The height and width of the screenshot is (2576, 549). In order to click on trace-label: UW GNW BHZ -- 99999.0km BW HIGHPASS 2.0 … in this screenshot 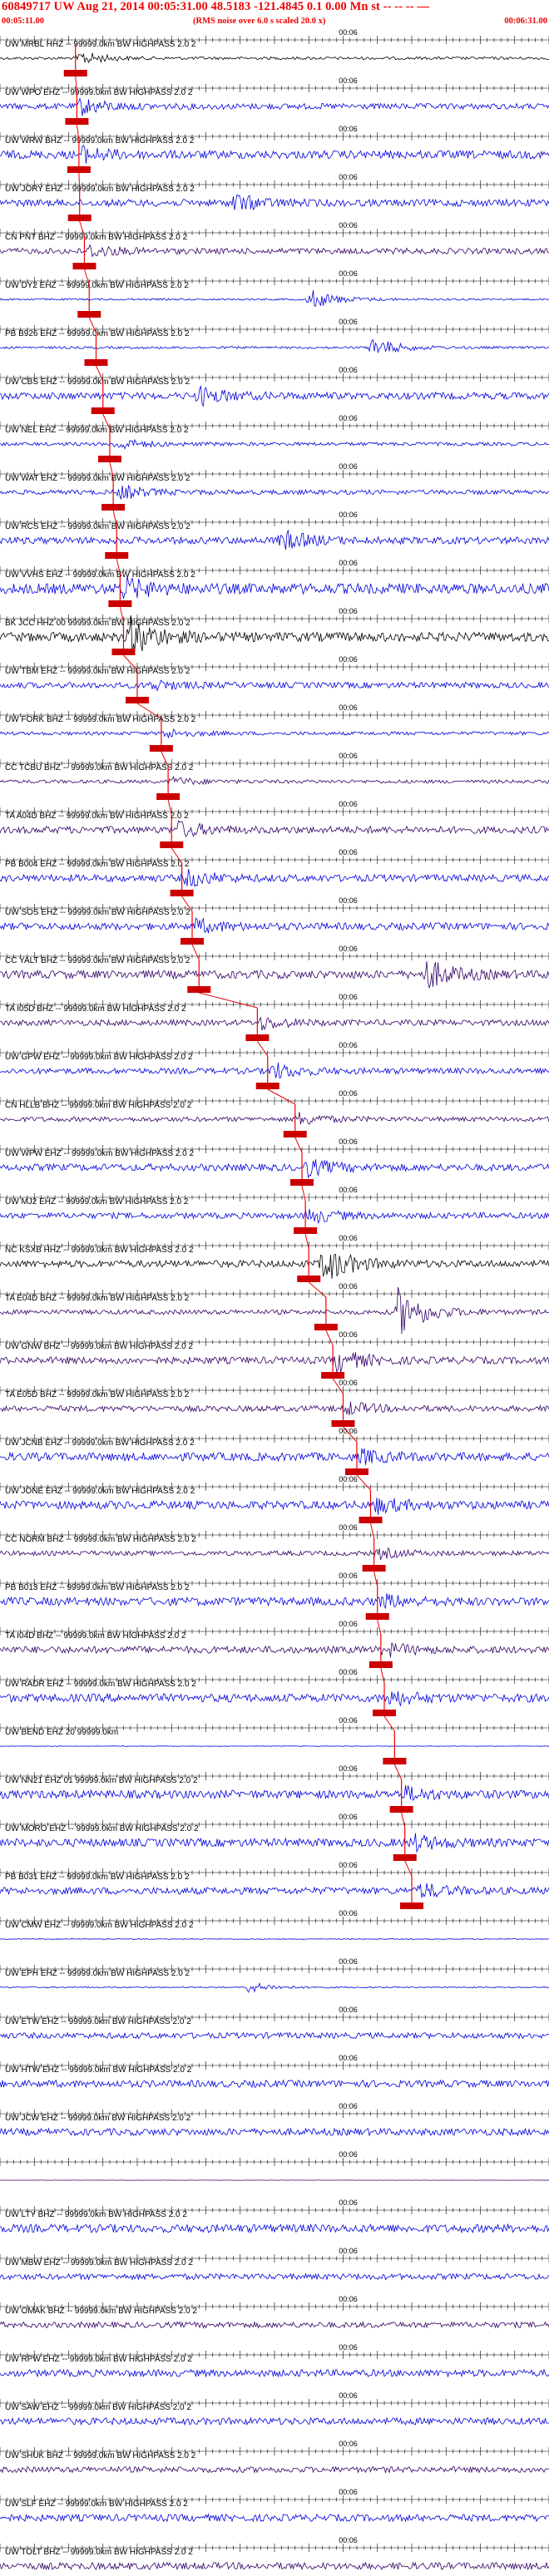, I will do `click(99, 1346)`.